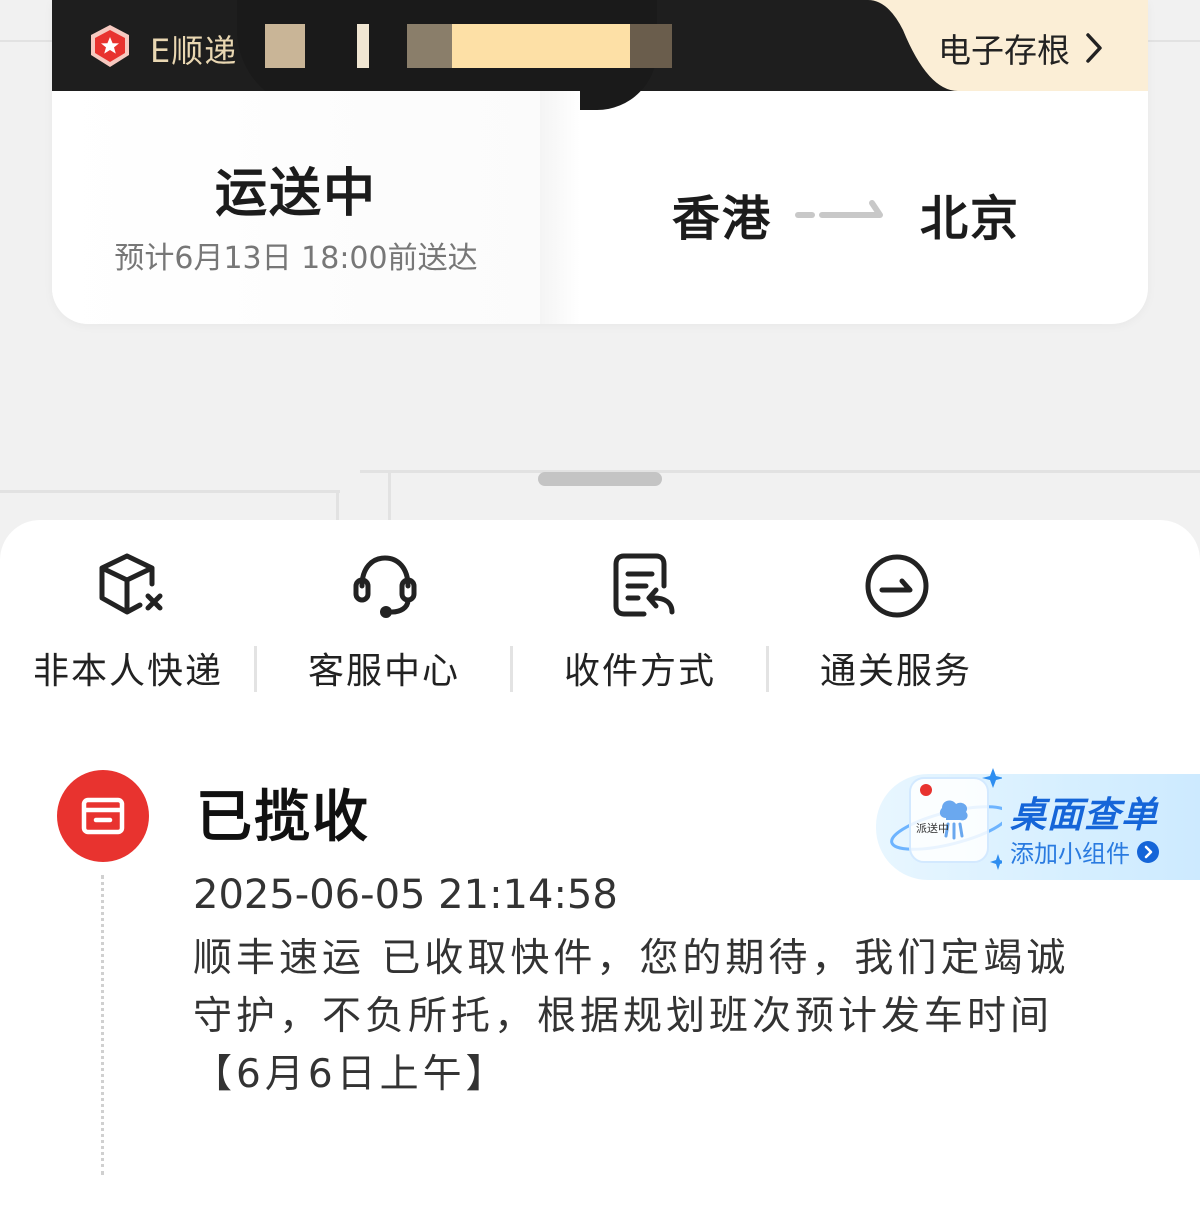 The height and width of the screenshot is (1220, 1200). I want to click on electronic-stub-link: 电子存根, so click(1021, 48).